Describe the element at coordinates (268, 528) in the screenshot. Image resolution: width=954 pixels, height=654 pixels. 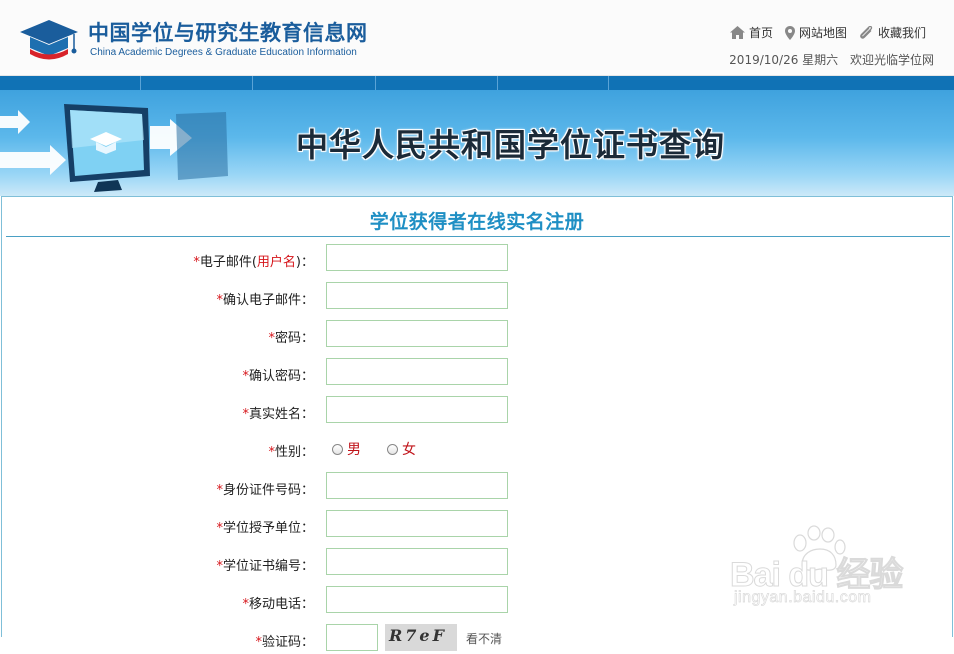
I see `institution-label-text: 学位授予单位：` at that location.